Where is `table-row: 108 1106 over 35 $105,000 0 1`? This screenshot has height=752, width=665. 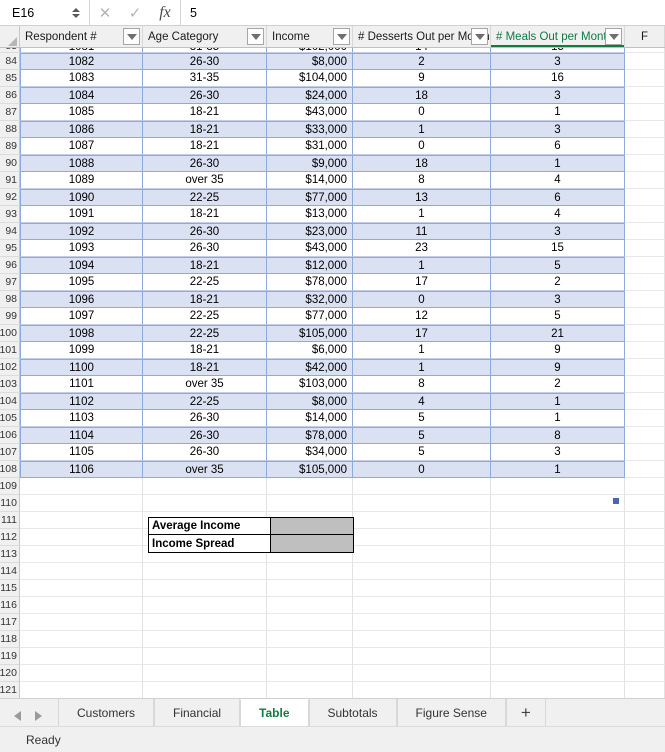
table-row: 108 1106 over 35 $105,000 0 1 is located at coordinates (332, 469).